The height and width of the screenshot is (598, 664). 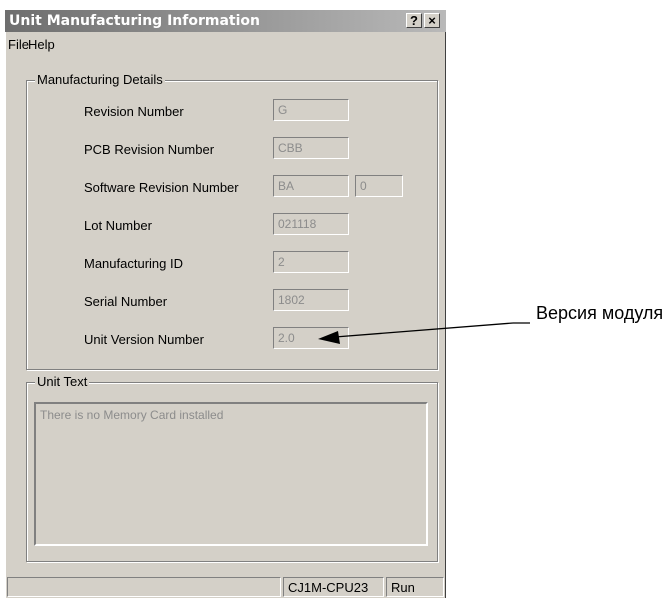 I want to click on annotation-arrow, so click(x=424, y=333).